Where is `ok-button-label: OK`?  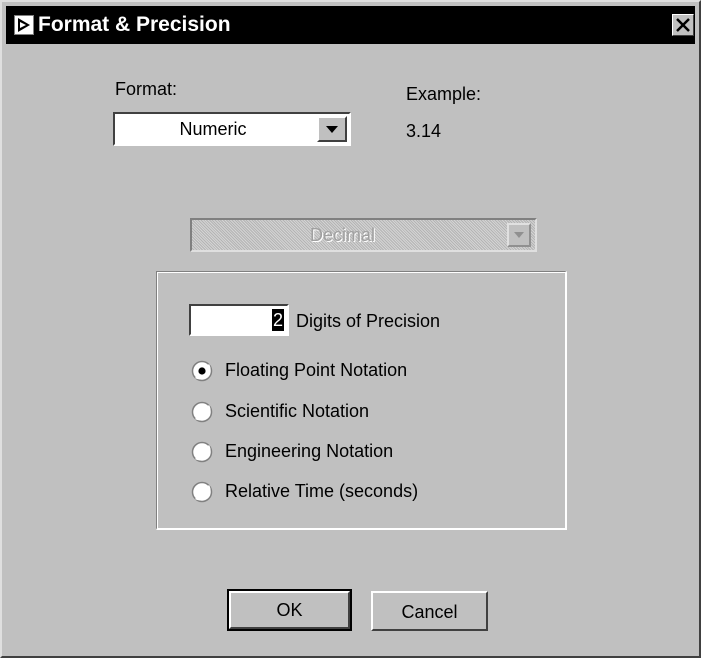 ok-button-label: OK is located at coordinates (289, 610).